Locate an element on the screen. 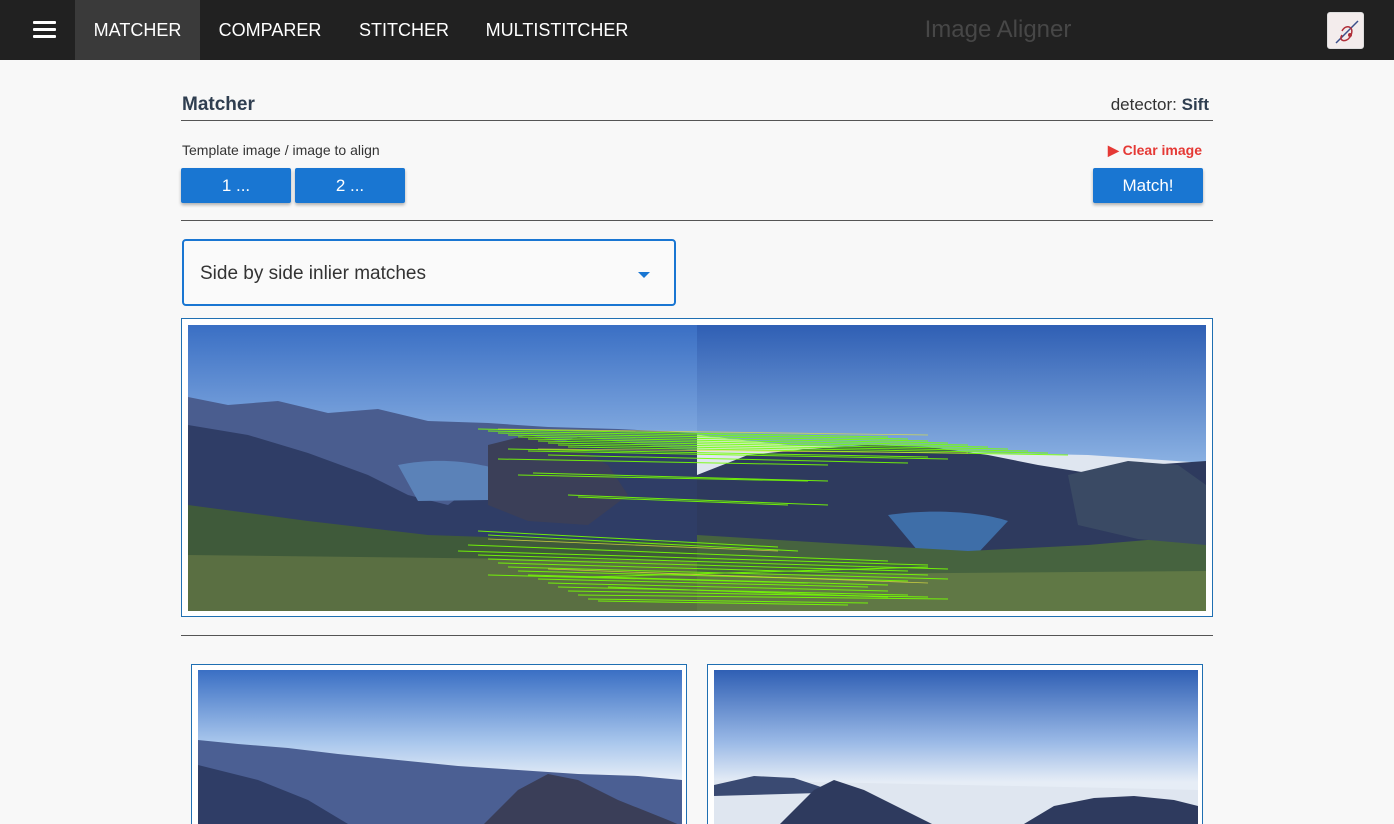 The image size is (1394, 824). app-title: Image Aligner is located at coordinates (998, 29).